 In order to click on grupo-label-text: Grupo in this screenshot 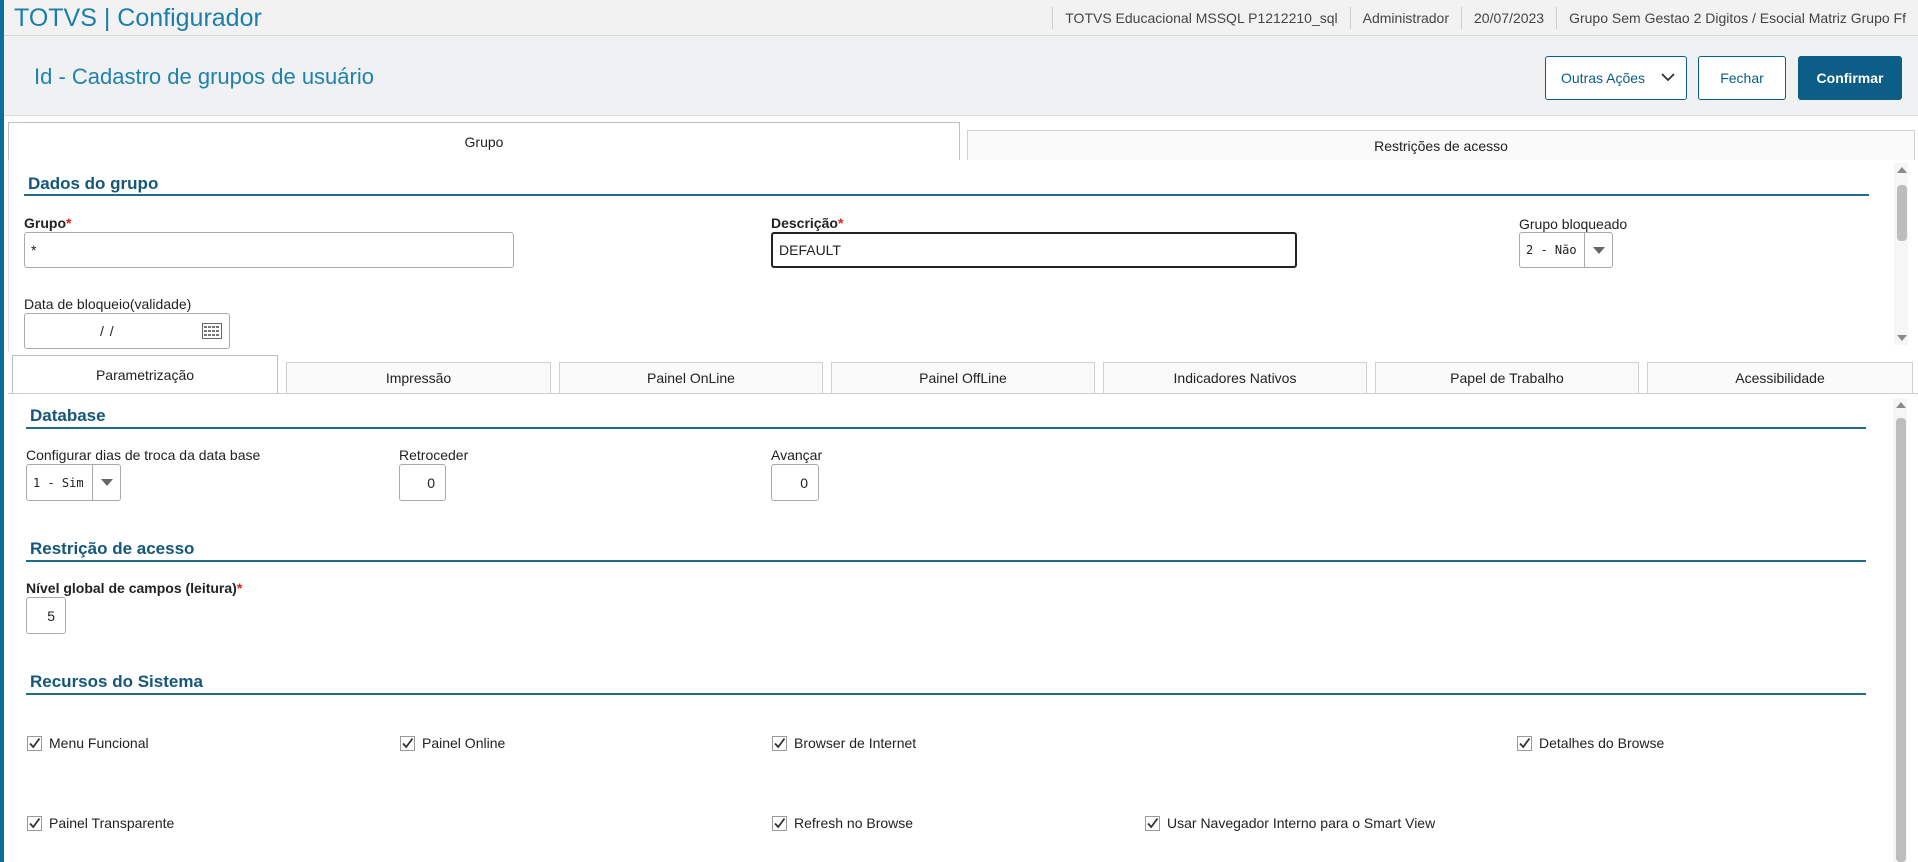, I will do `click(45, 223)`.